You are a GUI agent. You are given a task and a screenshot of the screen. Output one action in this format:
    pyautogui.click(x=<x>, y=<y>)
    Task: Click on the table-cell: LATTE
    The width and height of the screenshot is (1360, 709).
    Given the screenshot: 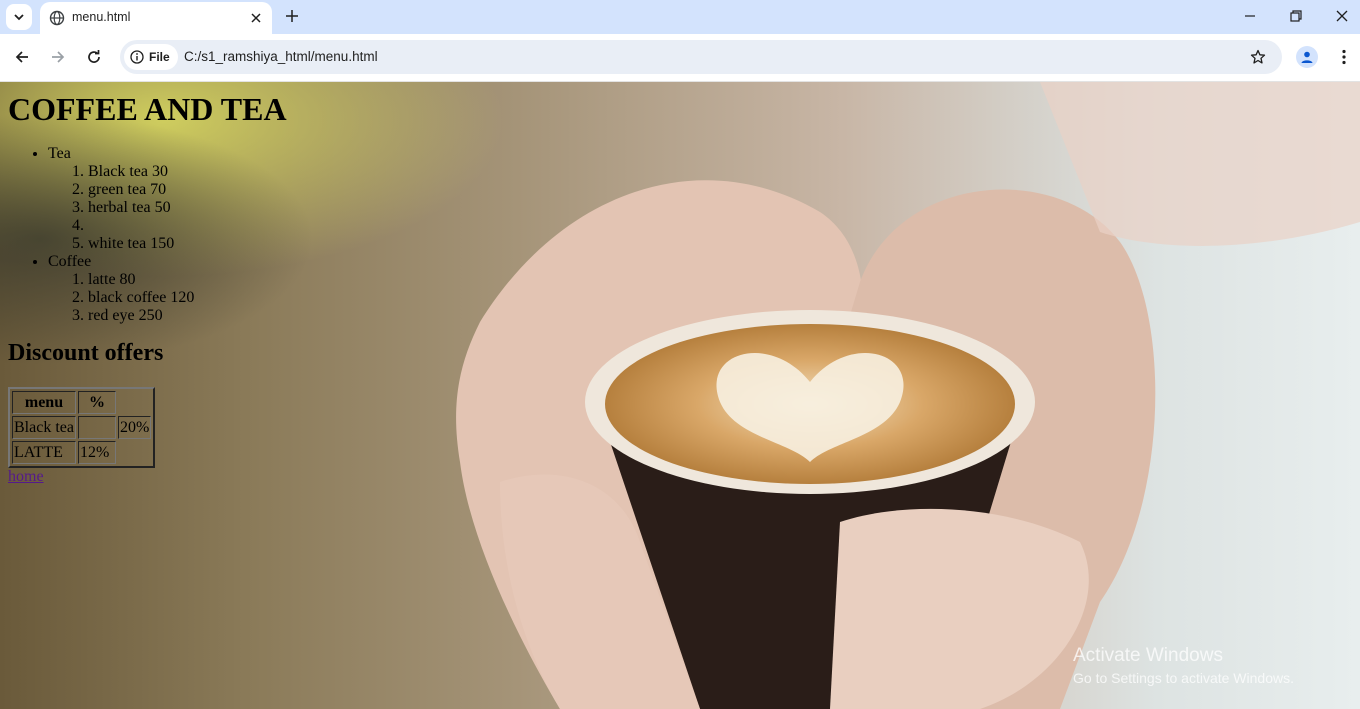 What is the action you would take?
    pyautogui.click(x=44, y=452)
    